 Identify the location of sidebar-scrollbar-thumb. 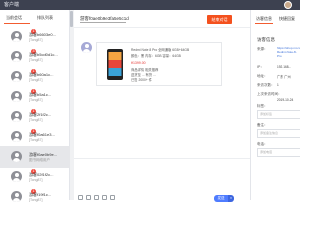
(71, 19).